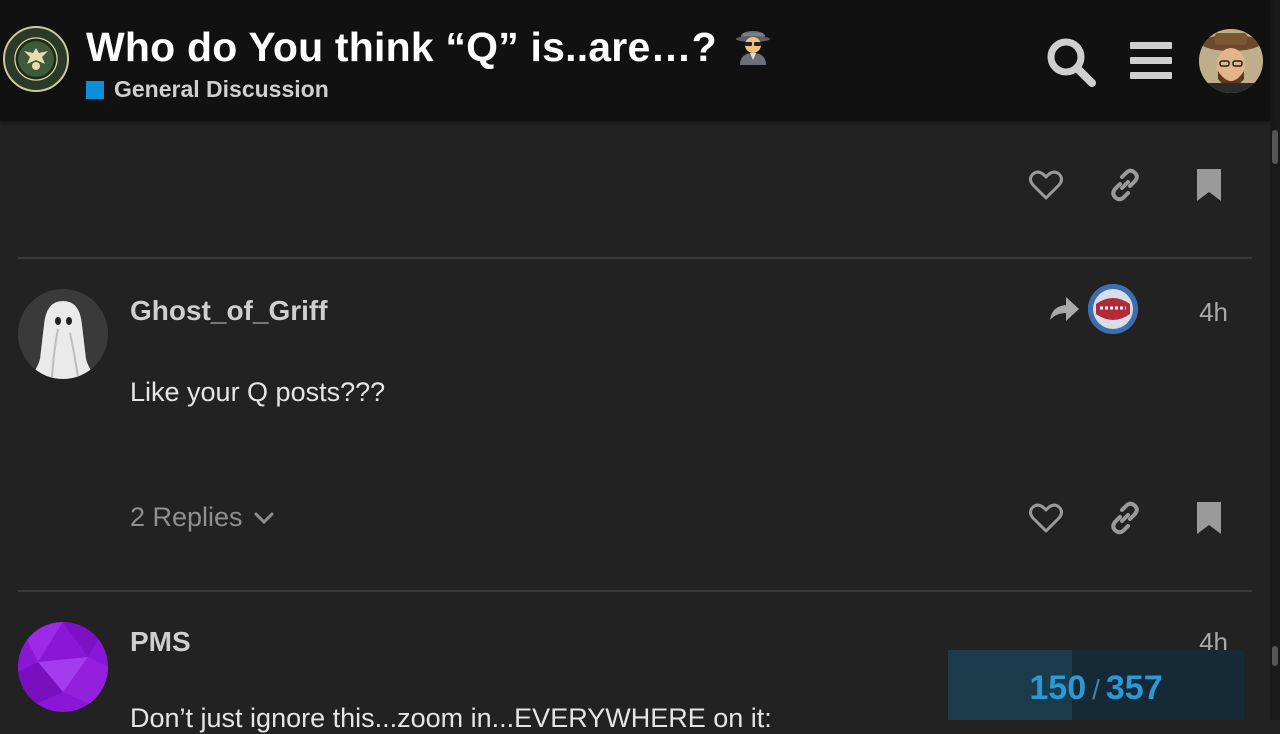 This screenshot has height=734, width=1280. Describe the element at coordinates (1134, 688) in the screenshot. I see `progress-total: 357` at that location.